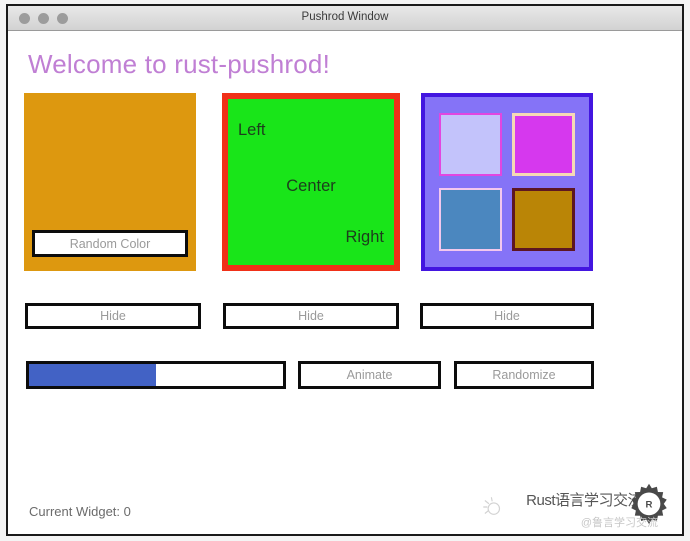 The height and width of the screenshot is (541, 690). I want to click on status-label: Current Widget: 0, so click(80, 511).